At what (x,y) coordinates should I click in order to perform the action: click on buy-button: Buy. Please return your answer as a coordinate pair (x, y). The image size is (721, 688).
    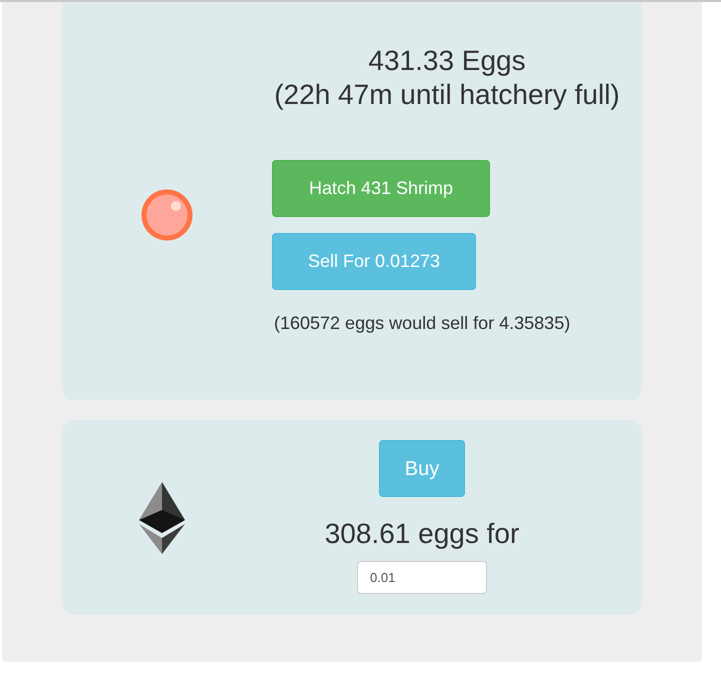
    Looking at the image, I should click on (422, 468).